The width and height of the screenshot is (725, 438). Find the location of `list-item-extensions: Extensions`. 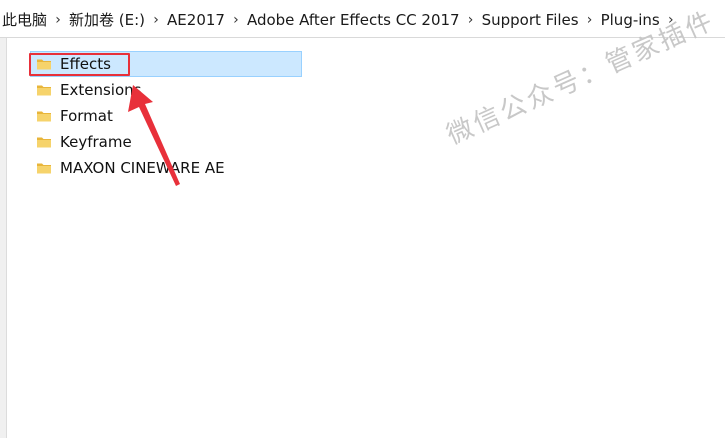

list-item-extensions: Extensions is located at coordinates (166, 90).